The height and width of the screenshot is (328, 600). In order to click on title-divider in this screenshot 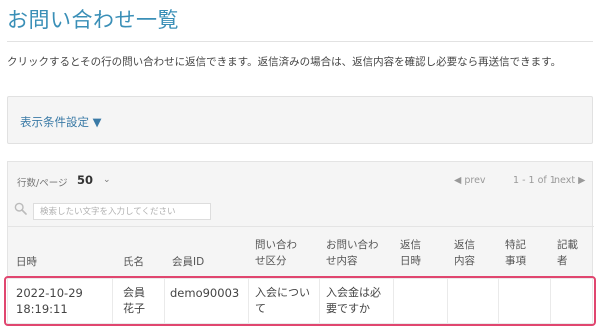, I will do `click(300, 41)`.